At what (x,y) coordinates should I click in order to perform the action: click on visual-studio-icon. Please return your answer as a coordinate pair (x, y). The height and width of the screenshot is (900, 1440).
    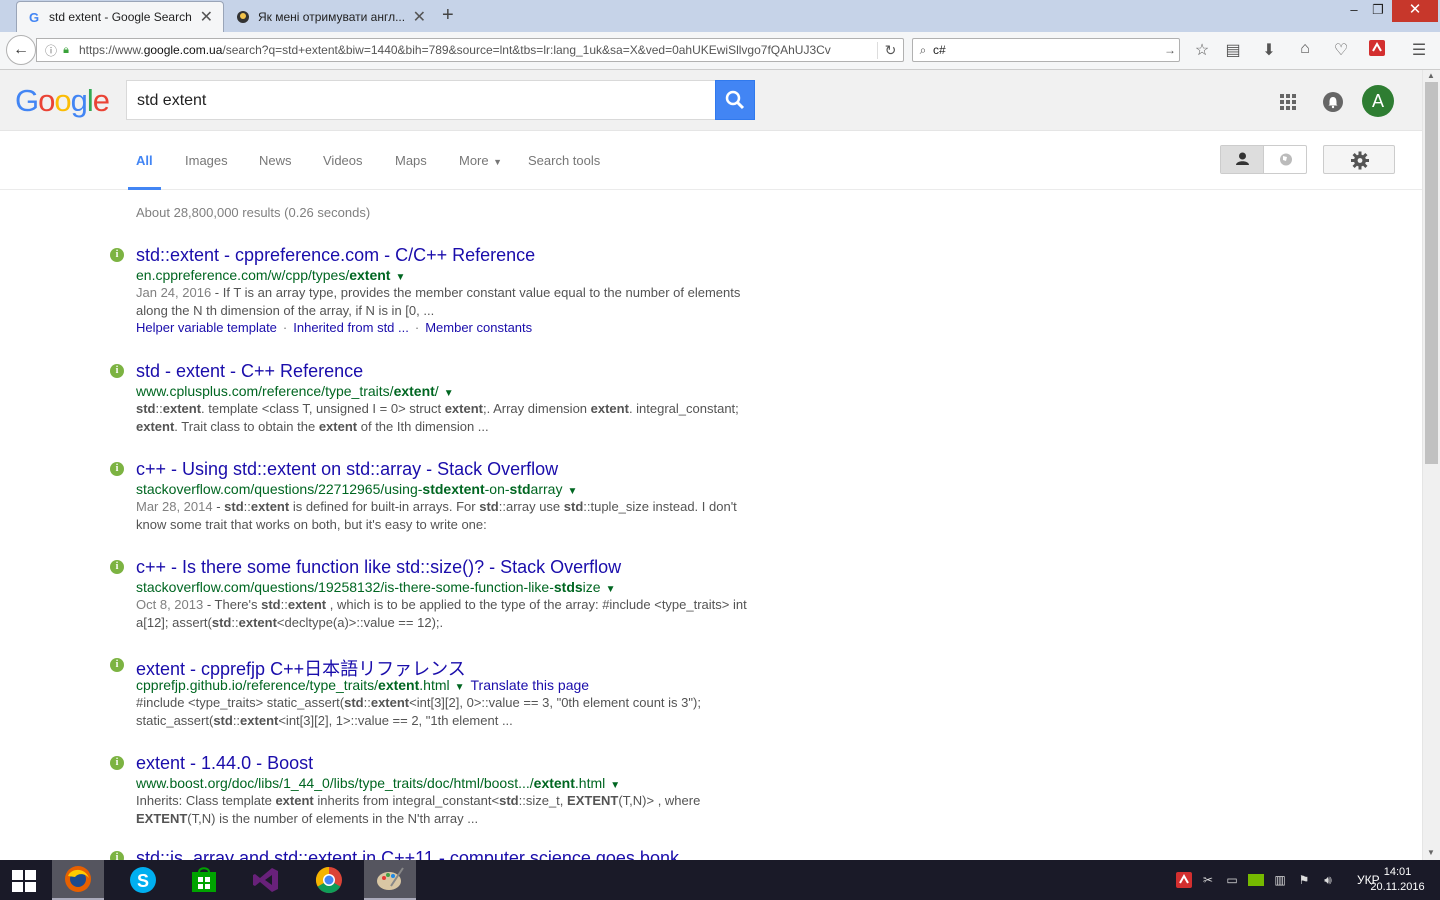
    Looking at the image, I should click on (265, 880).